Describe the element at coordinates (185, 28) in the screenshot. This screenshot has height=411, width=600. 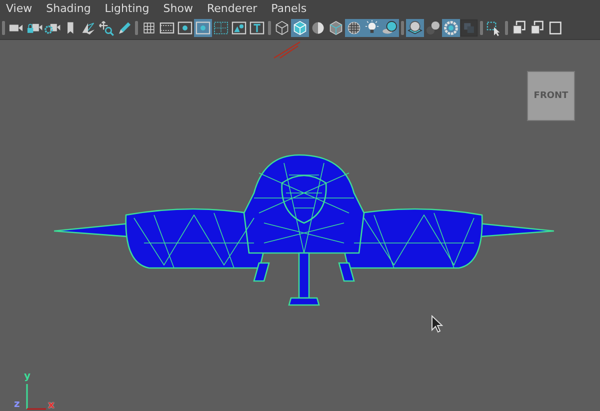
I see `circle-gate-icon` at that location.